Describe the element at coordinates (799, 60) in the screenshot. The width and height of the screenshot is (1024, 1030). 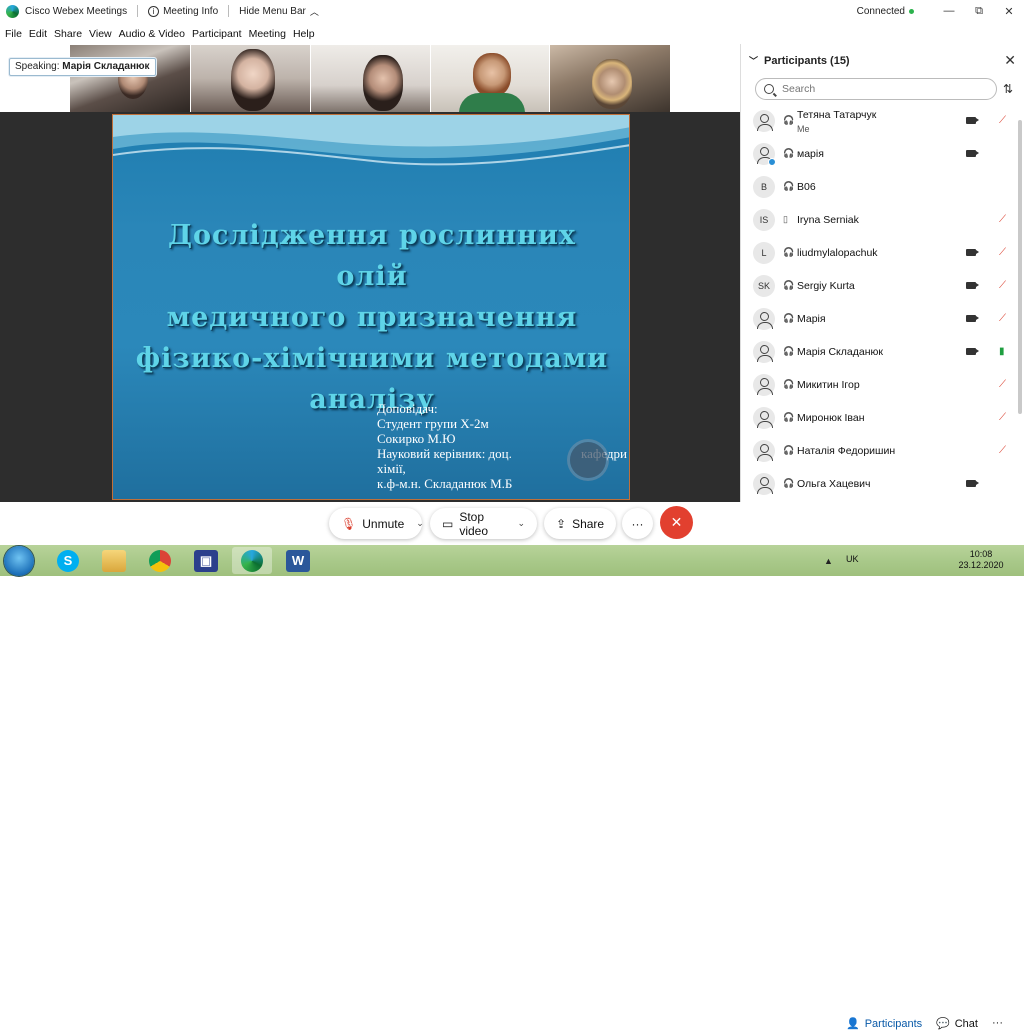
I see `participants-panel-header: ﹀ Participants (15)` at that location.